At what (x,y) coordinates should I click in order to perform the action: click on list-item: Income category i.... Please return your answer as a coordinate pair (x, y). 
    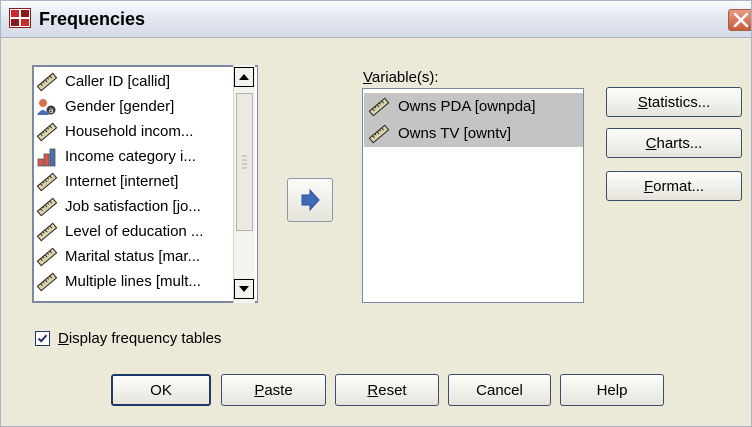
    Looking at the image, I should click on (136, 156).